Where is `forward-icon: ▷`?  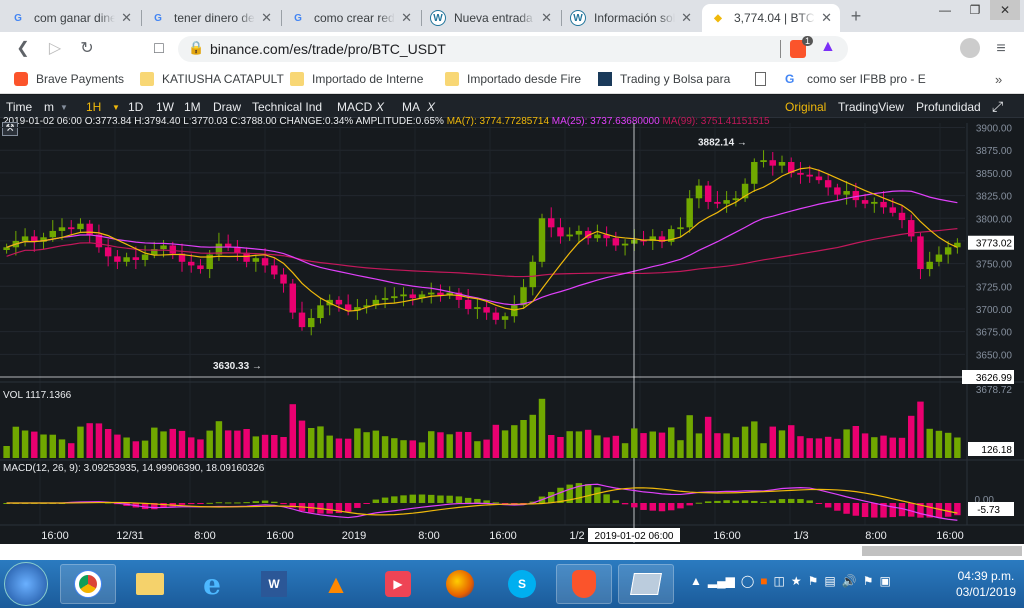
forward-icon: ▷ is located at coordinates (55, 49).